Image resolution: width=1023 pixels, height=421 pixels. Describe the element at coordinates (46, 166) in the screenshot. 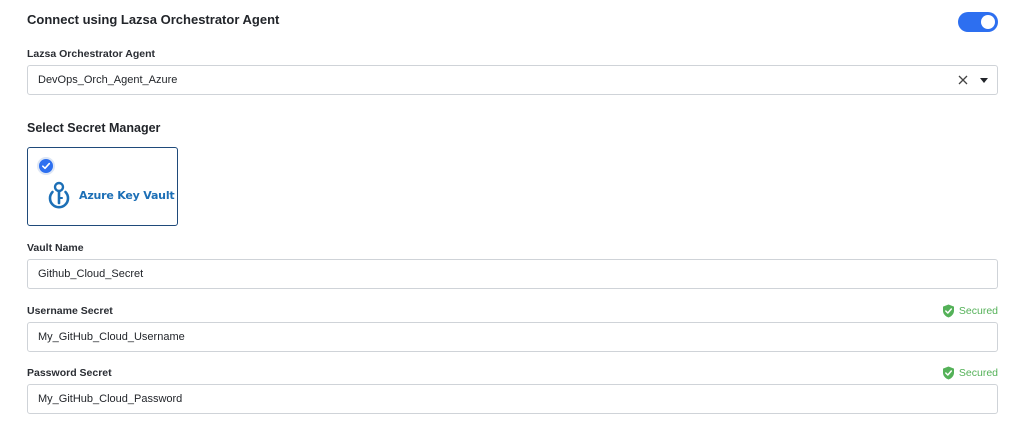

I see `check-icon` at that location.